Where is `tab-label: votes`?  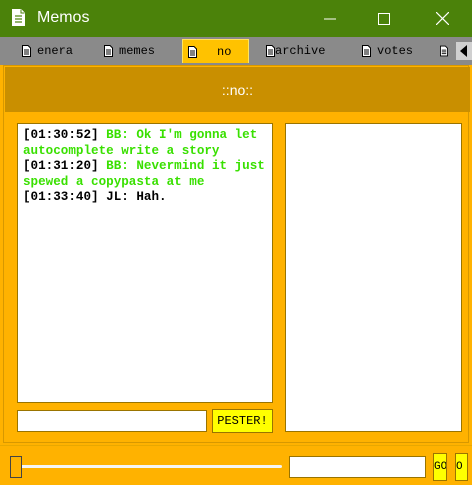 tab-label: votes is located at coordinates (395, 51).